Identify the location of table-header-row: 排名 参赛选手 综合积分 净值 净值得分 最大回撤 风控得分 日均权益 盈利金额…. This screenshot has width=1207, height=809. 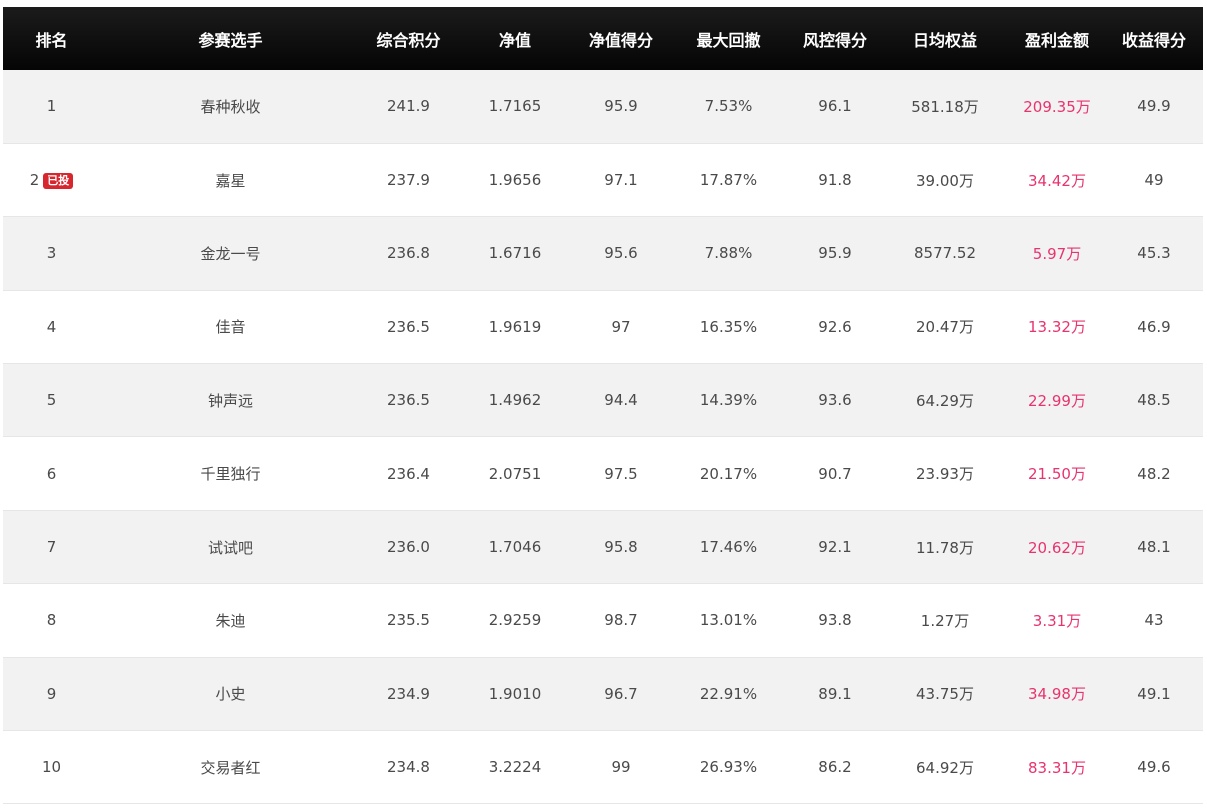
(603, 38).